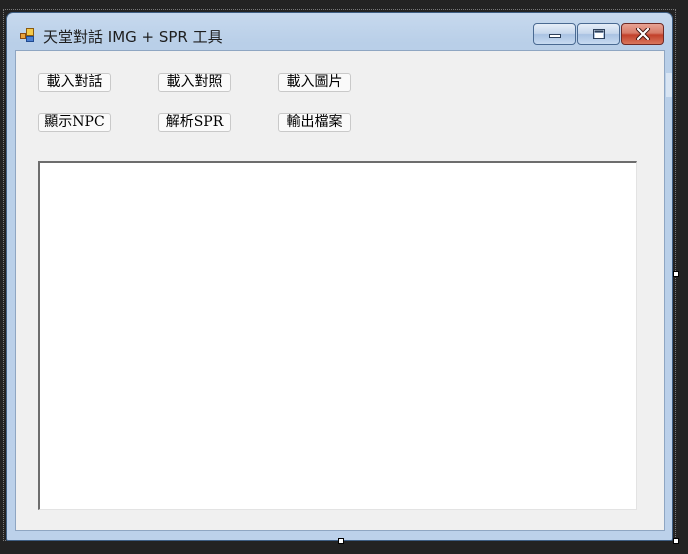  I want to click on parse-spr-button: 解析SPR, so click(194, 122).